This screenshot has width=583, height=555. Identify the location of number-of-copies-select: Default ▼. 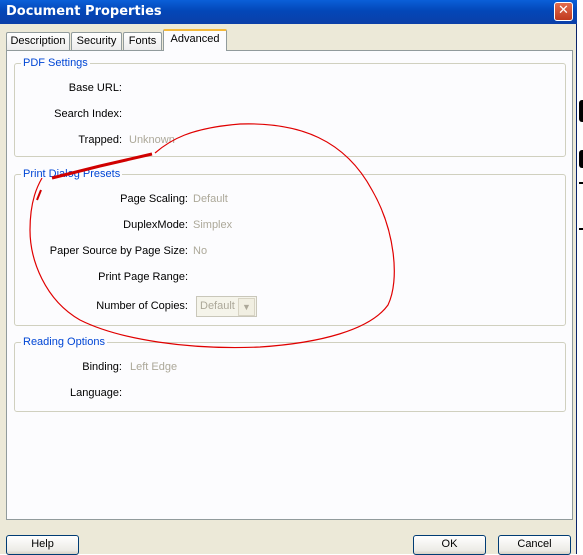
(226, 306).